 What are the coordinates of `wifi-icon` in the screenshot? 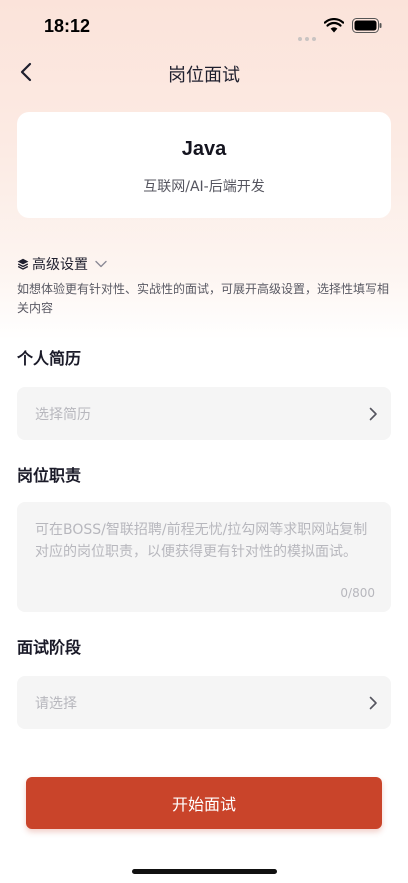 It's located at (334, 25).